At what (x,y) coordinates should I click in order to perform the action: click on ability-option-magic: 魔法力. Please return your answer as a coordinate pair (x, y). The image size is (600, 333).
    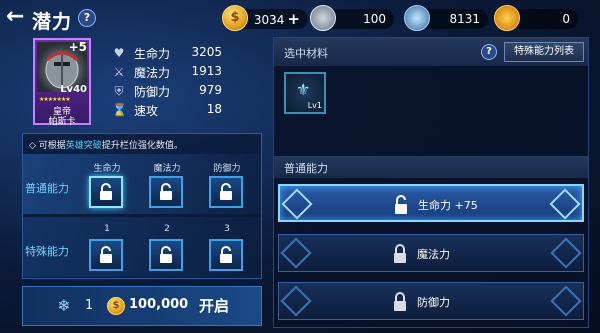
    Looking at the image, I should click on (431, 253).